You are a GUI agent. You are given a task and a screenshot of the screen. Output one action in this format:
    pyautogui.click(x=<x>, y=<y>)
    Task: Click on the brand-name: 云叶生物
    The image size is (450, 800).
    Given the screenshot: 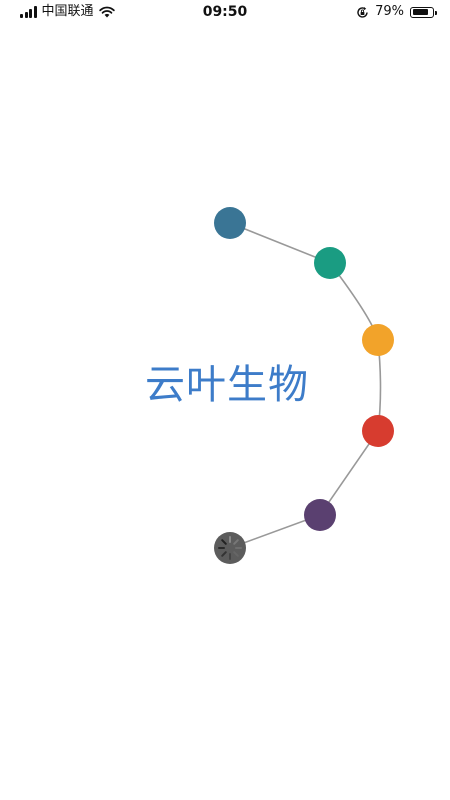 What is the action you would take?
    pyautogui.click(x=227, y=385)
    